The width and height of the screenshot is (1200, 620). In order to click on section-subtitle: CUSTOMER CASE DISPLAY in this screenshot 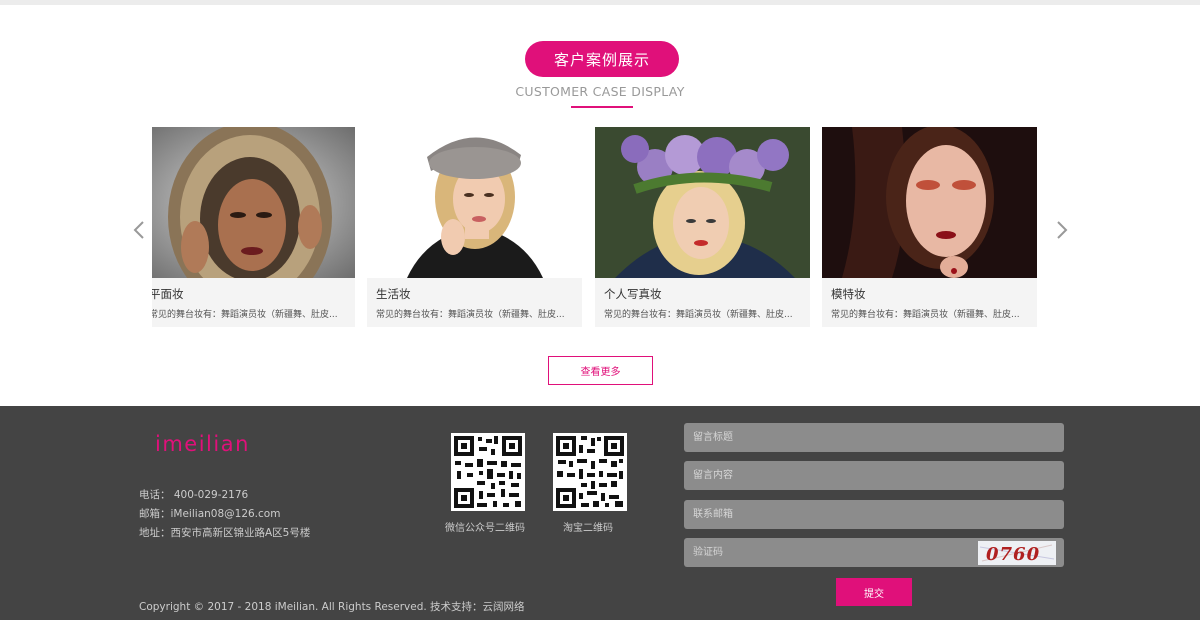, I will do `click(600, 91)`.